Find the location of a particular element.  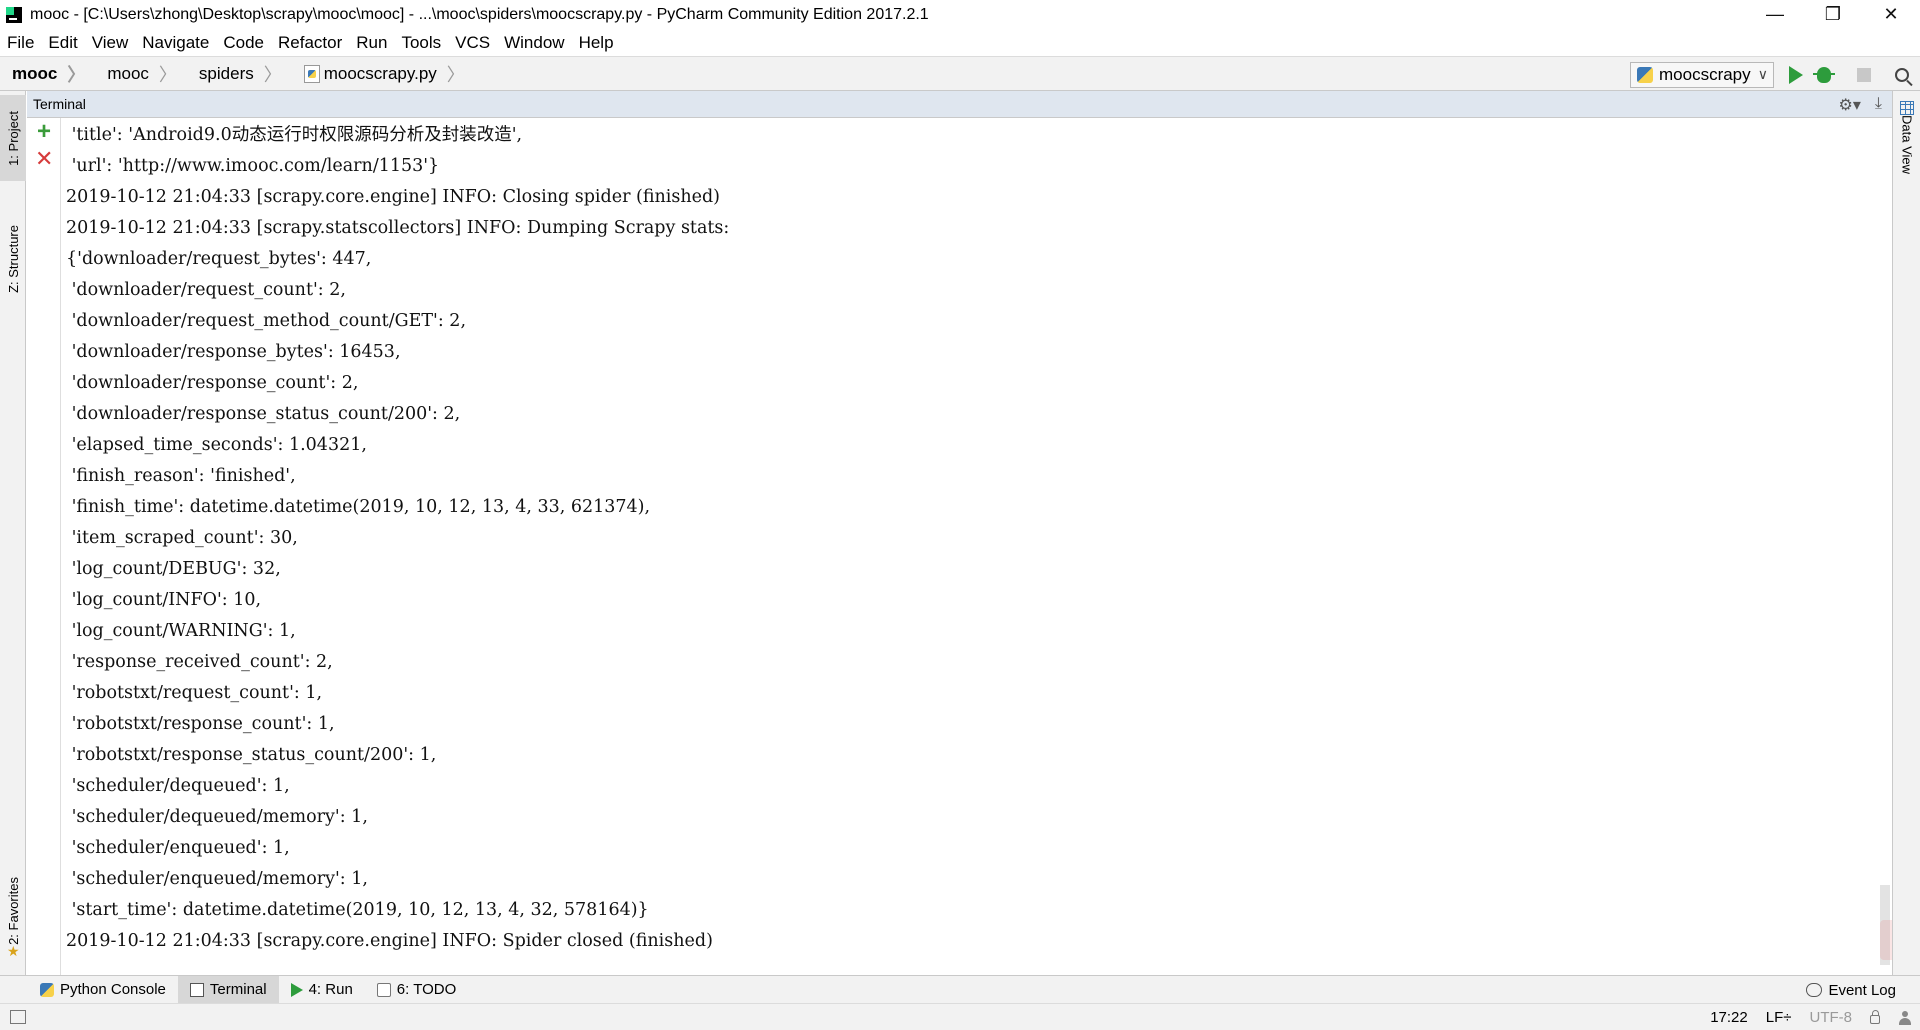

terminal-line: 'item_scraped_count': 30, is located at coordinates (182, 538).